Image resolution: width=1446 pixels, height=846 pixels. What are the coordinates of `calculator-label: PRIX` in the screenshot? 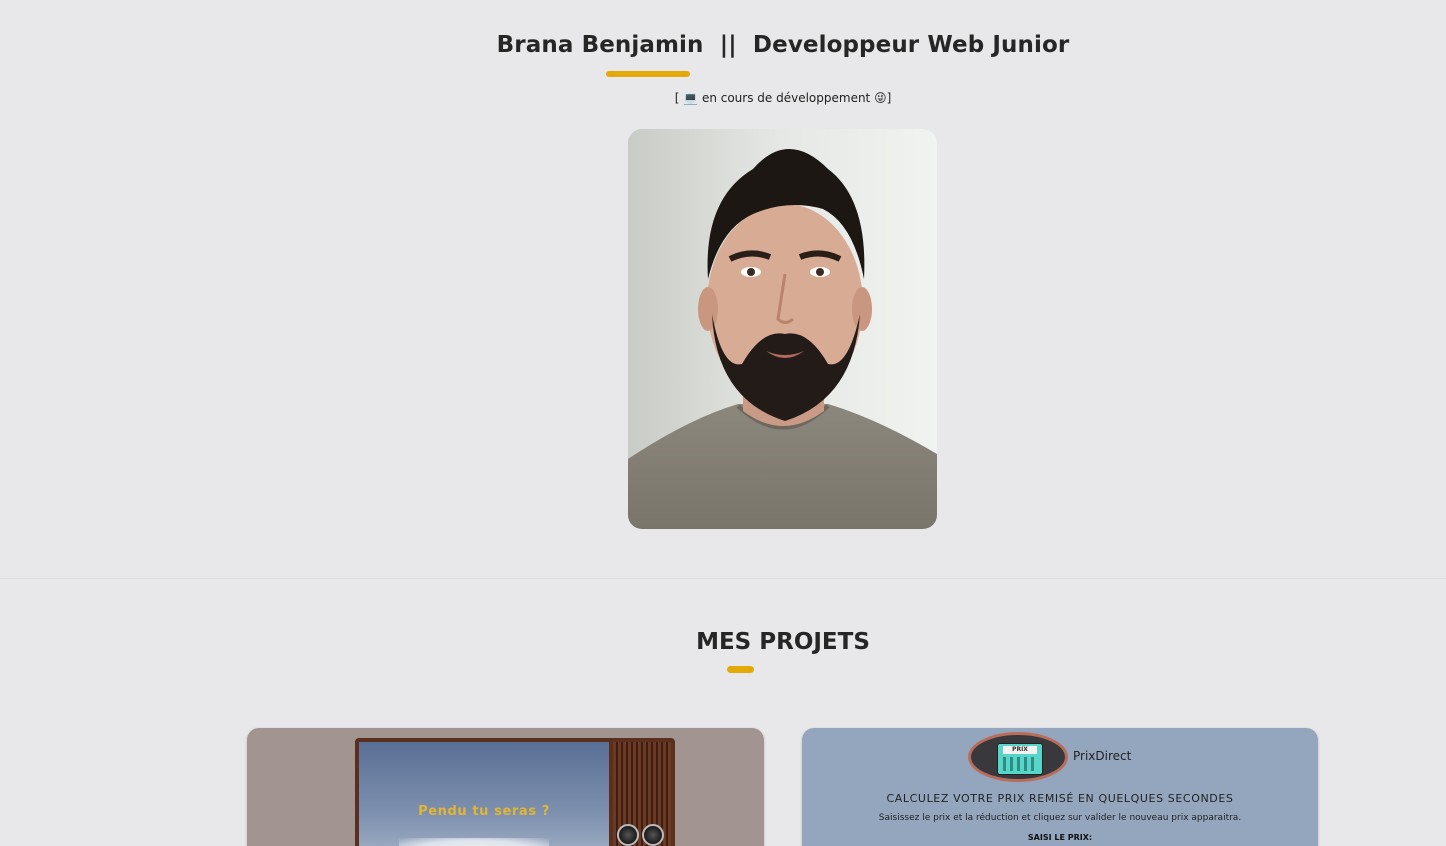 It's located at (1020, 750).